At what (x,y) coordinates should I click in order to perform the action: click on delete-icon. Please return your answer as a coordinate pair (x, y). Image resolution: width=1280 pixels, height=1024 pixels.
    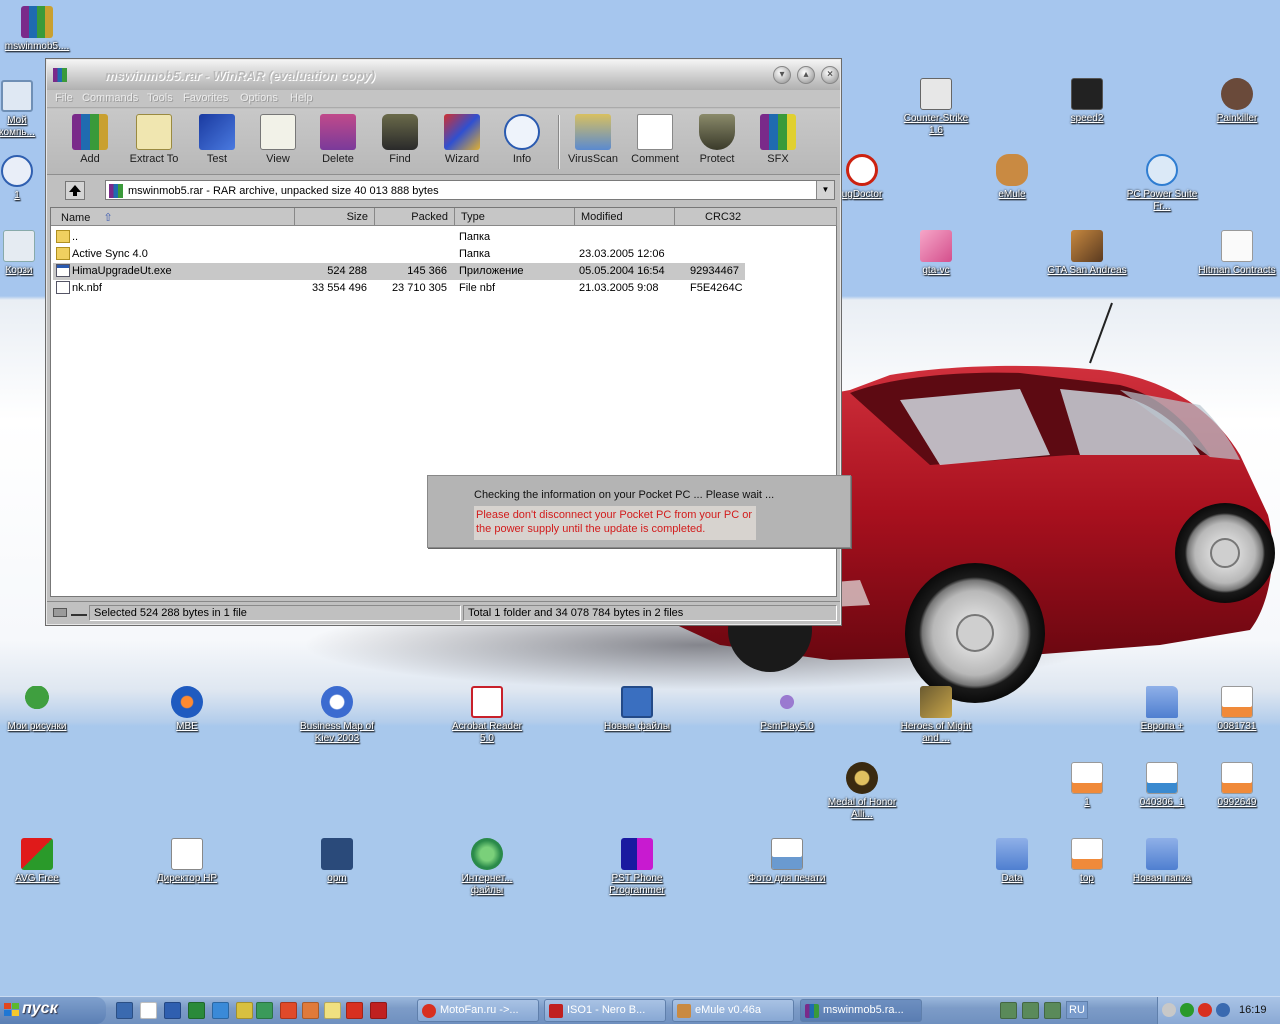
    Looking at the image, I should click on (338, 132).